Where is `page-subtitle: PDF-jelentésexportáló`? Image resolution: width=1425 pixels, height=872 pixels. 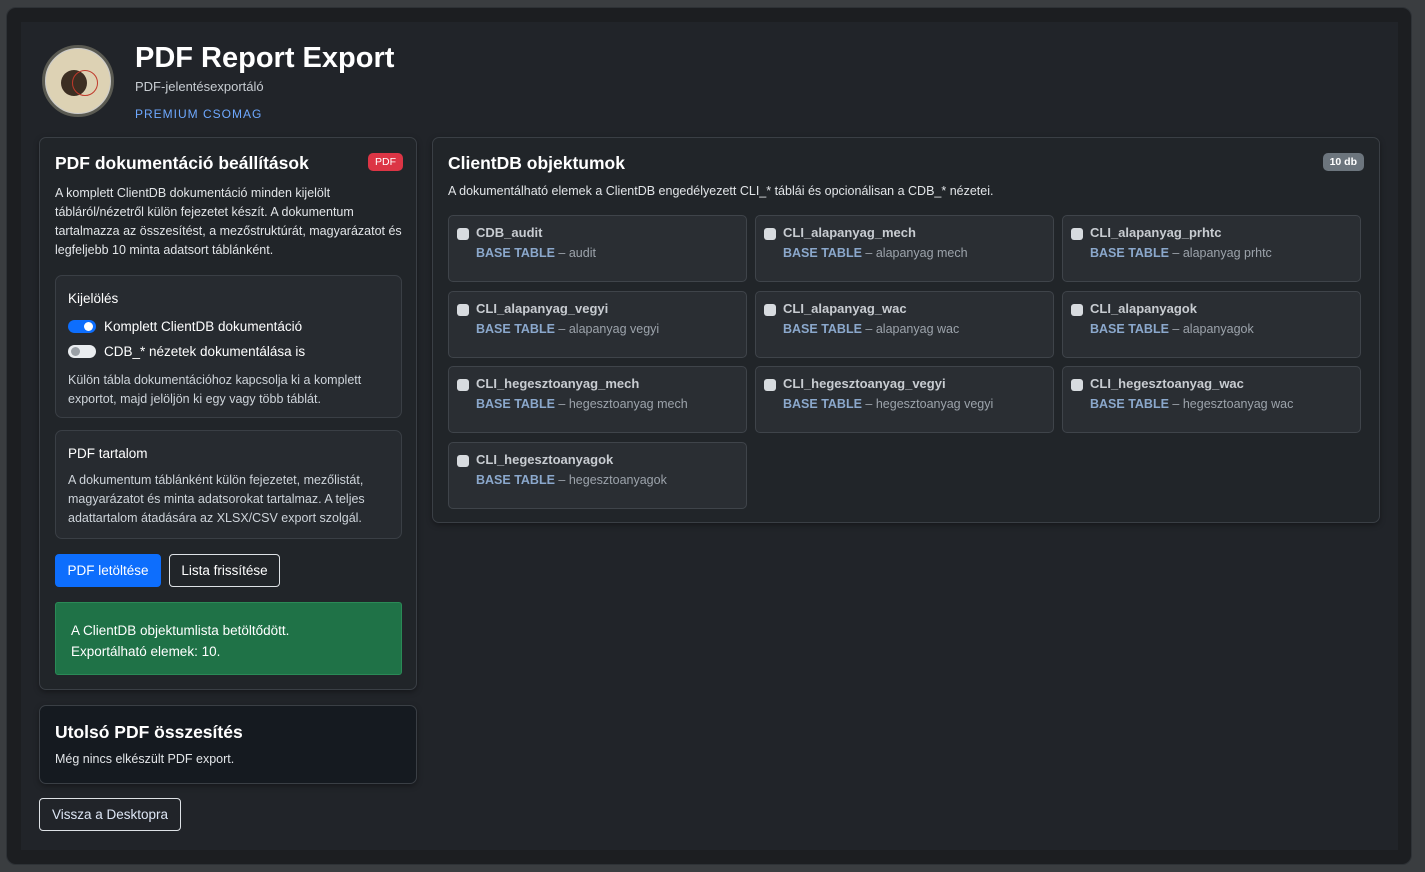
page-subtitle: PDF-jelentésexportáló is located at coordinates (199, 86).